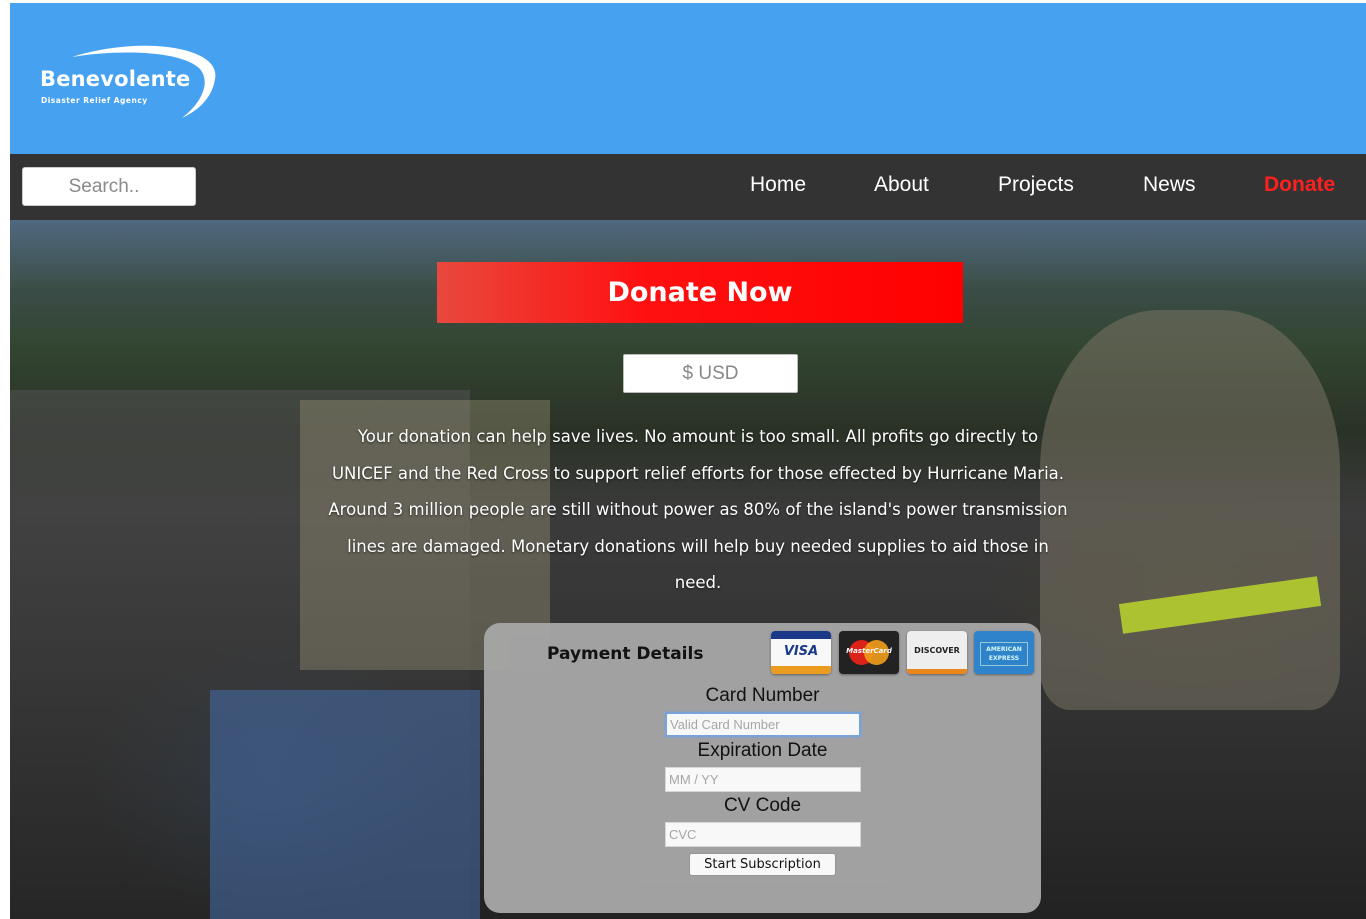  I want to click on nav-home: Home, so click(778, 185).